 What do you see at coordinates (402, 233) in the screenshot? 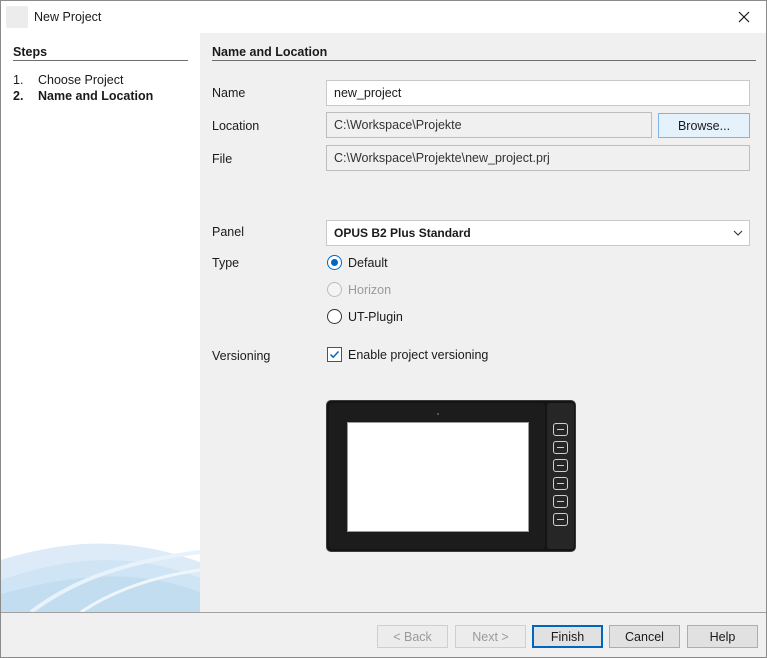
I see `panel-selected-value: OPUS B2 Plus Standard` at bounding box center [402, 233].